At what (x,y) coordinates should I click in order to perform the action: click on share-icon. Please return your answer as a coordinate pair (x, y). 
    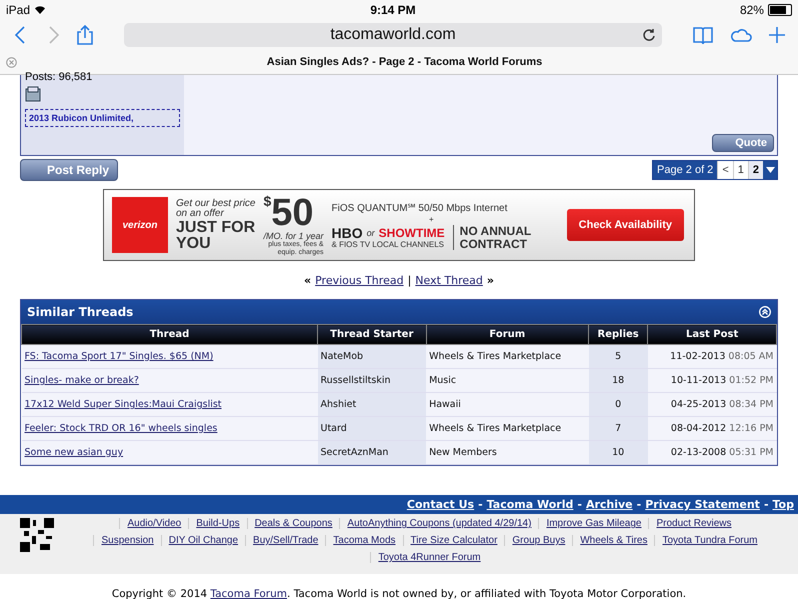
    Looking at the image, I should click on (85, 35).